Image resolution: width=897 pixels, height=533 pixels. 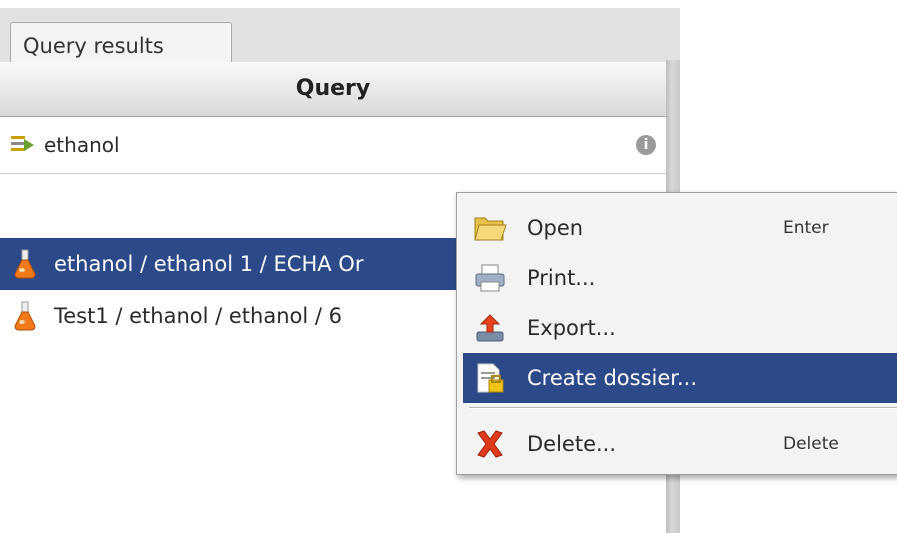 What do you see at coordinates (683, 408) in the screenshot?
I see `menu-separator` at bounding box center [683, 408].